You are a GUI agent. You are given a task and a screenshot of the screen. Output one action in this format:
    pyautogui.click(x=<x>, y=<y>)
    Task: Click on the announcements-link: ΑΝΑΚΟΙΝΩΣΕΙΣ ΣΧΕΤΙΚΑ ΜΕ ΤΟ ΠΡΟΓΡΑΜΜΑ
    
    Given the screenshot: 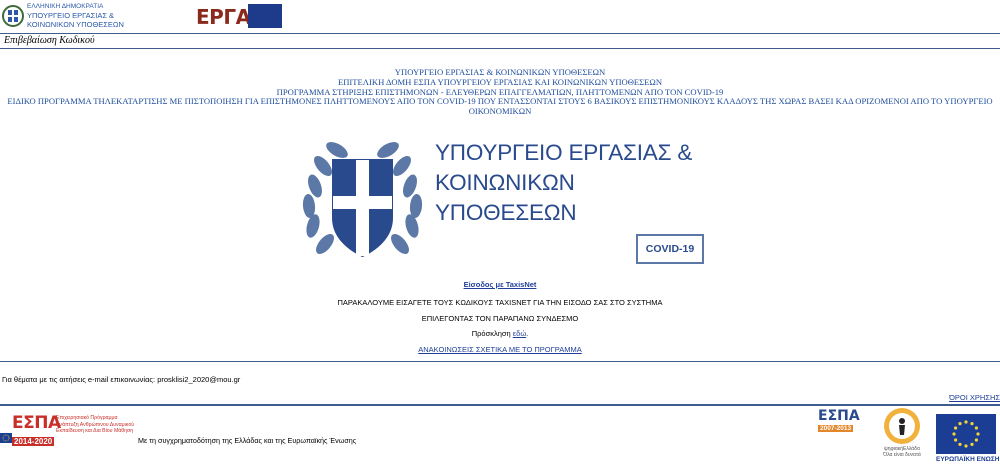 What is the action you would take?
    pyautogui.click(x=500, y=349)
    